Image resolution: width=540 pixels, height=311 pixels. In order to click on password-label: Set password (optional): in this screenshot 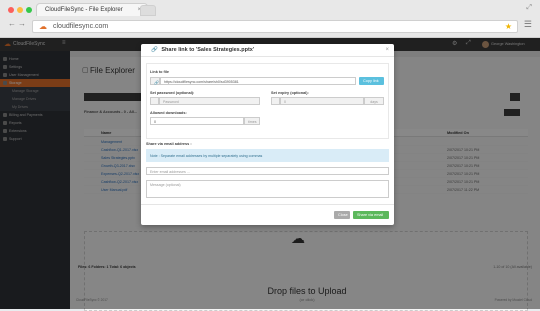, I will do `click(172, 93)`.